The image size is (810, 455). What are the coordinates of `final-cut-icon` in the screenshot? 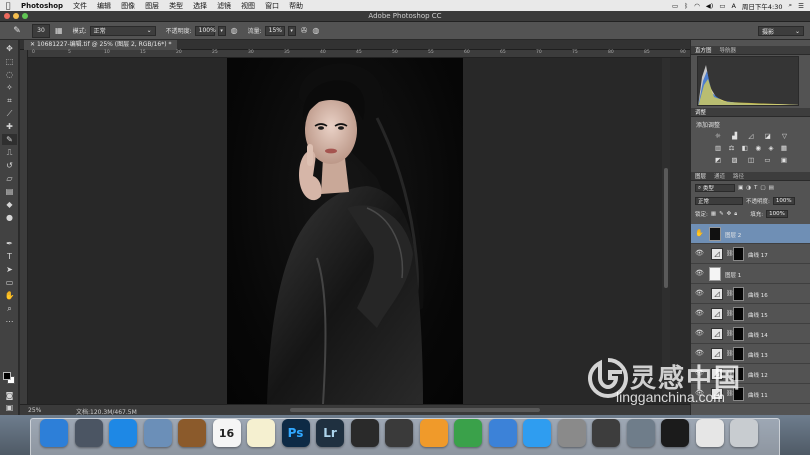 It's located at (606, 433).